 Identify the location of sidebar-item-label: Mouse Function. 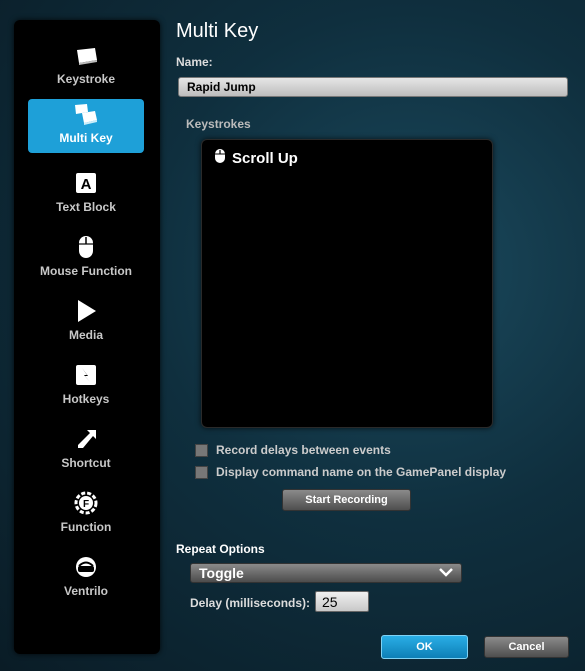
(86, 271).